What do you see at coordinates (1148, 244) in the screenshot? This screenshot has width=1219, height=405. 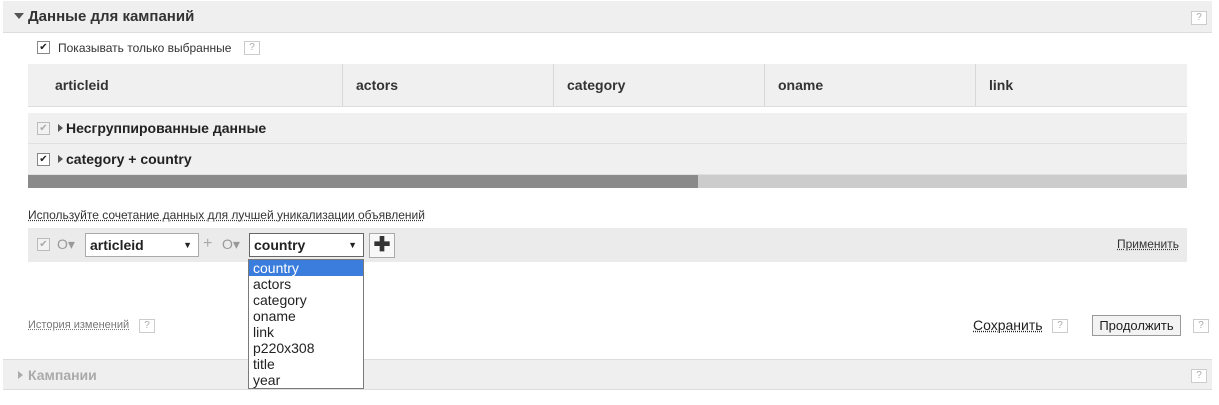 I see `apply-link: Применить` at bounding box center [1148, 244].